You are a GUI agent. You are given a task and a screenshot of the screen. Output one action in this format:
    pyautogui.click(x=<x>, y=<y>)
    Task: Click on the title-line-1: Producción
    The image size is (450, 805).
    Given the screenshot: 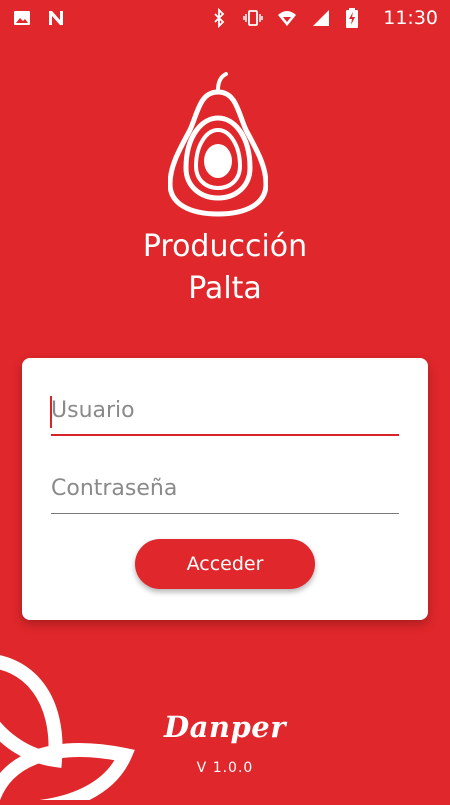 What is the action you would take?
    pyautogui.click(x=225, y=246)
    